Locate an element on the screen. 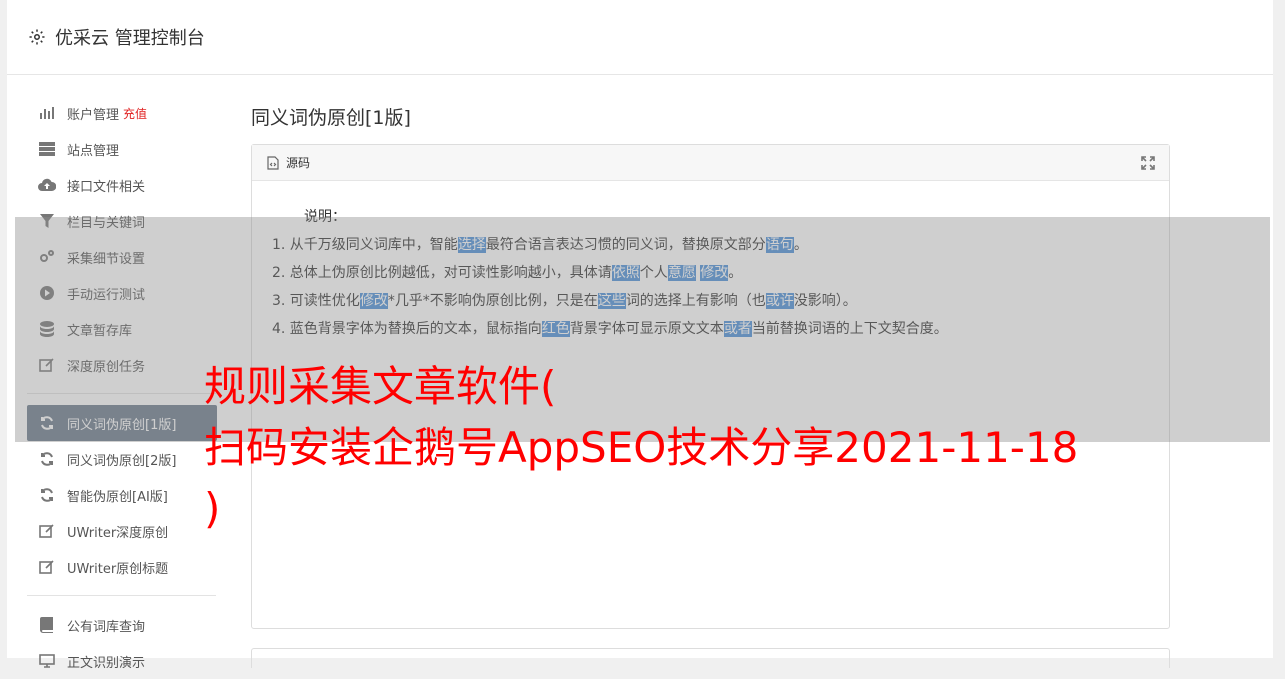 The width and height of the screenshot is (1285, 679). top-header: 优采云 管理控制台 is located at coordinates (640, 37).